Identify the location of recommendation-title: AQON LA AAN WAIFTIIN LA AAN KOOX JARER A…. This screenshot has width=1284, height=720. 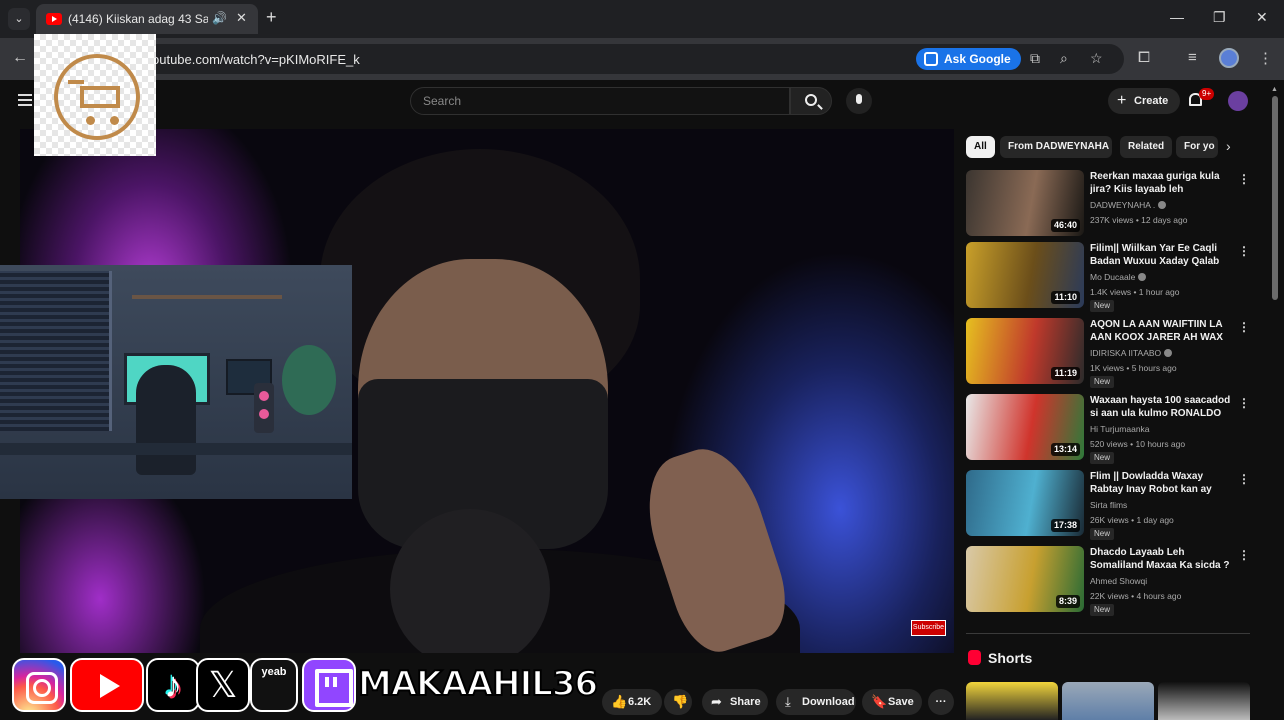
(1162, 331).